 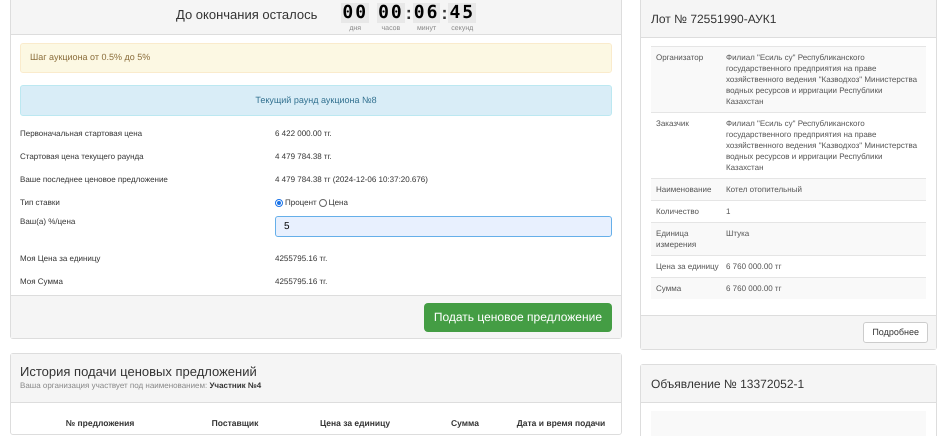 I want to click on countdown-title: До окончания осталось, so click(x=247, y=15).